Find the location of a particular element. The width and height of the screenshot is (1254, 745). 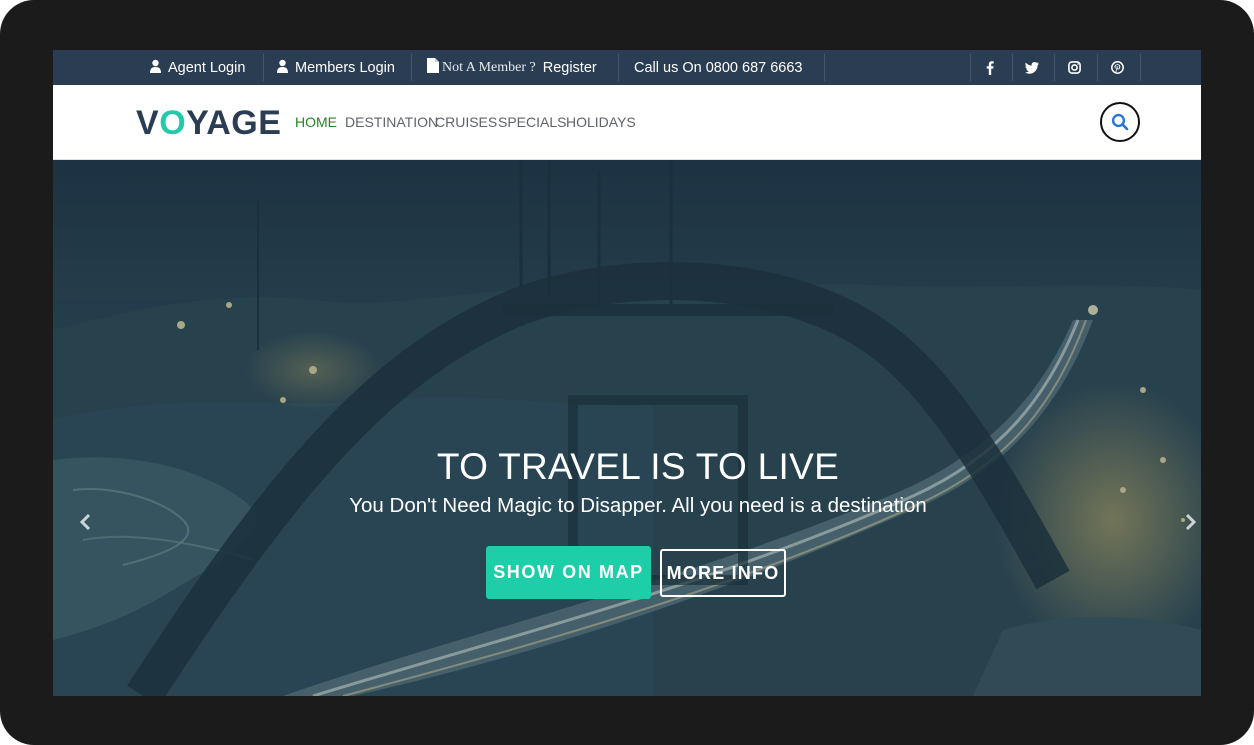

register-label: Register is located at coordinates (569, 67).